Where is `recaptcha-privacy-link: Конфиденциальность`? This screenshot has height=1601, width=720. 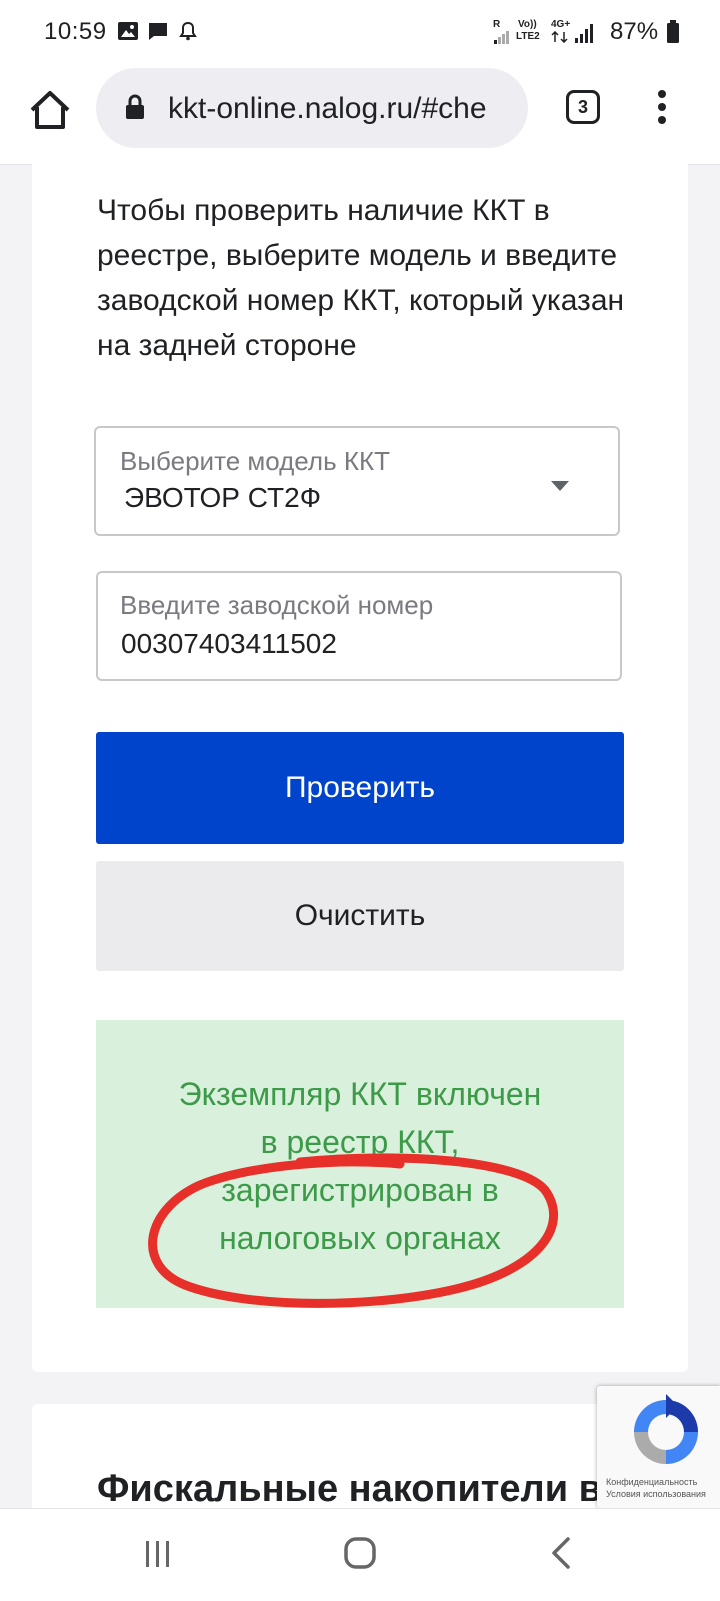 recaptcha-privacy-link: Конфиденциальность is located at coordinates (662, 1482).